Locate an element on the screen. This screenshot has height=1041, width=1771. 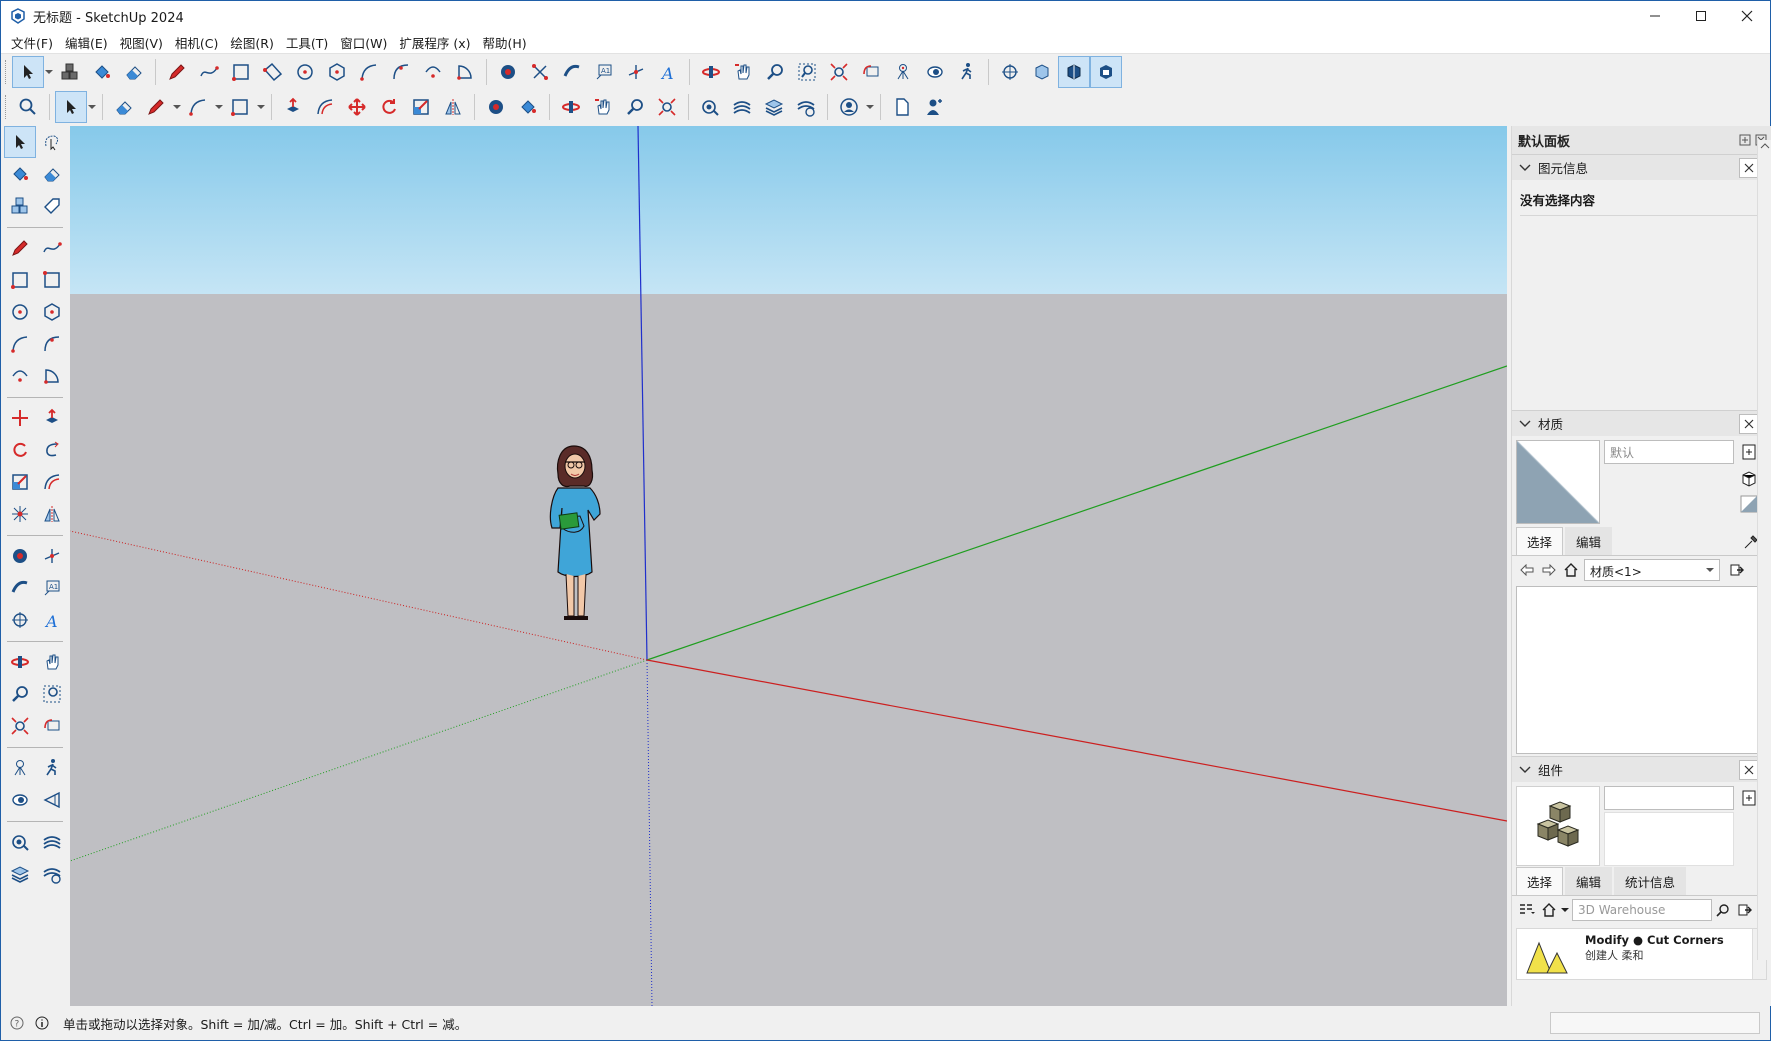
pan-button is located at coordinates (743, 72).